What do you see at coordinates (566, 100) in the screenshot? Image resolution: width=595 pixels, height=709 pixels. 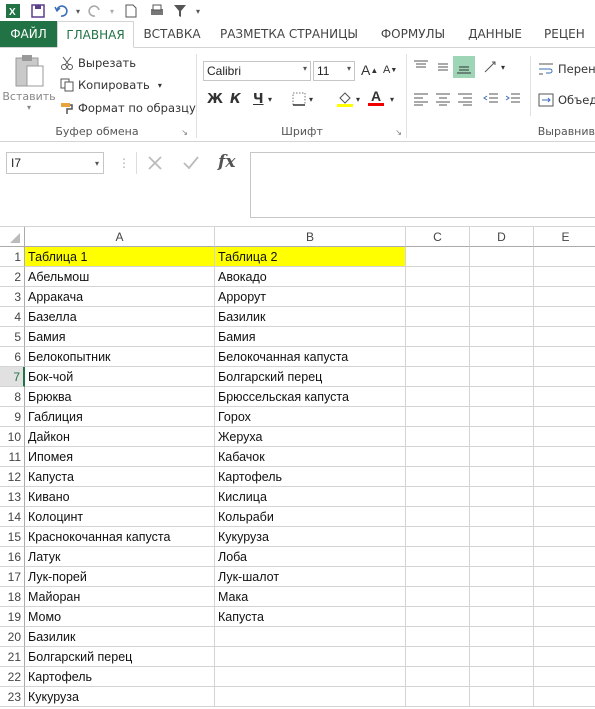 I see `merge-button: Объед` at bounding box center [566, 100].